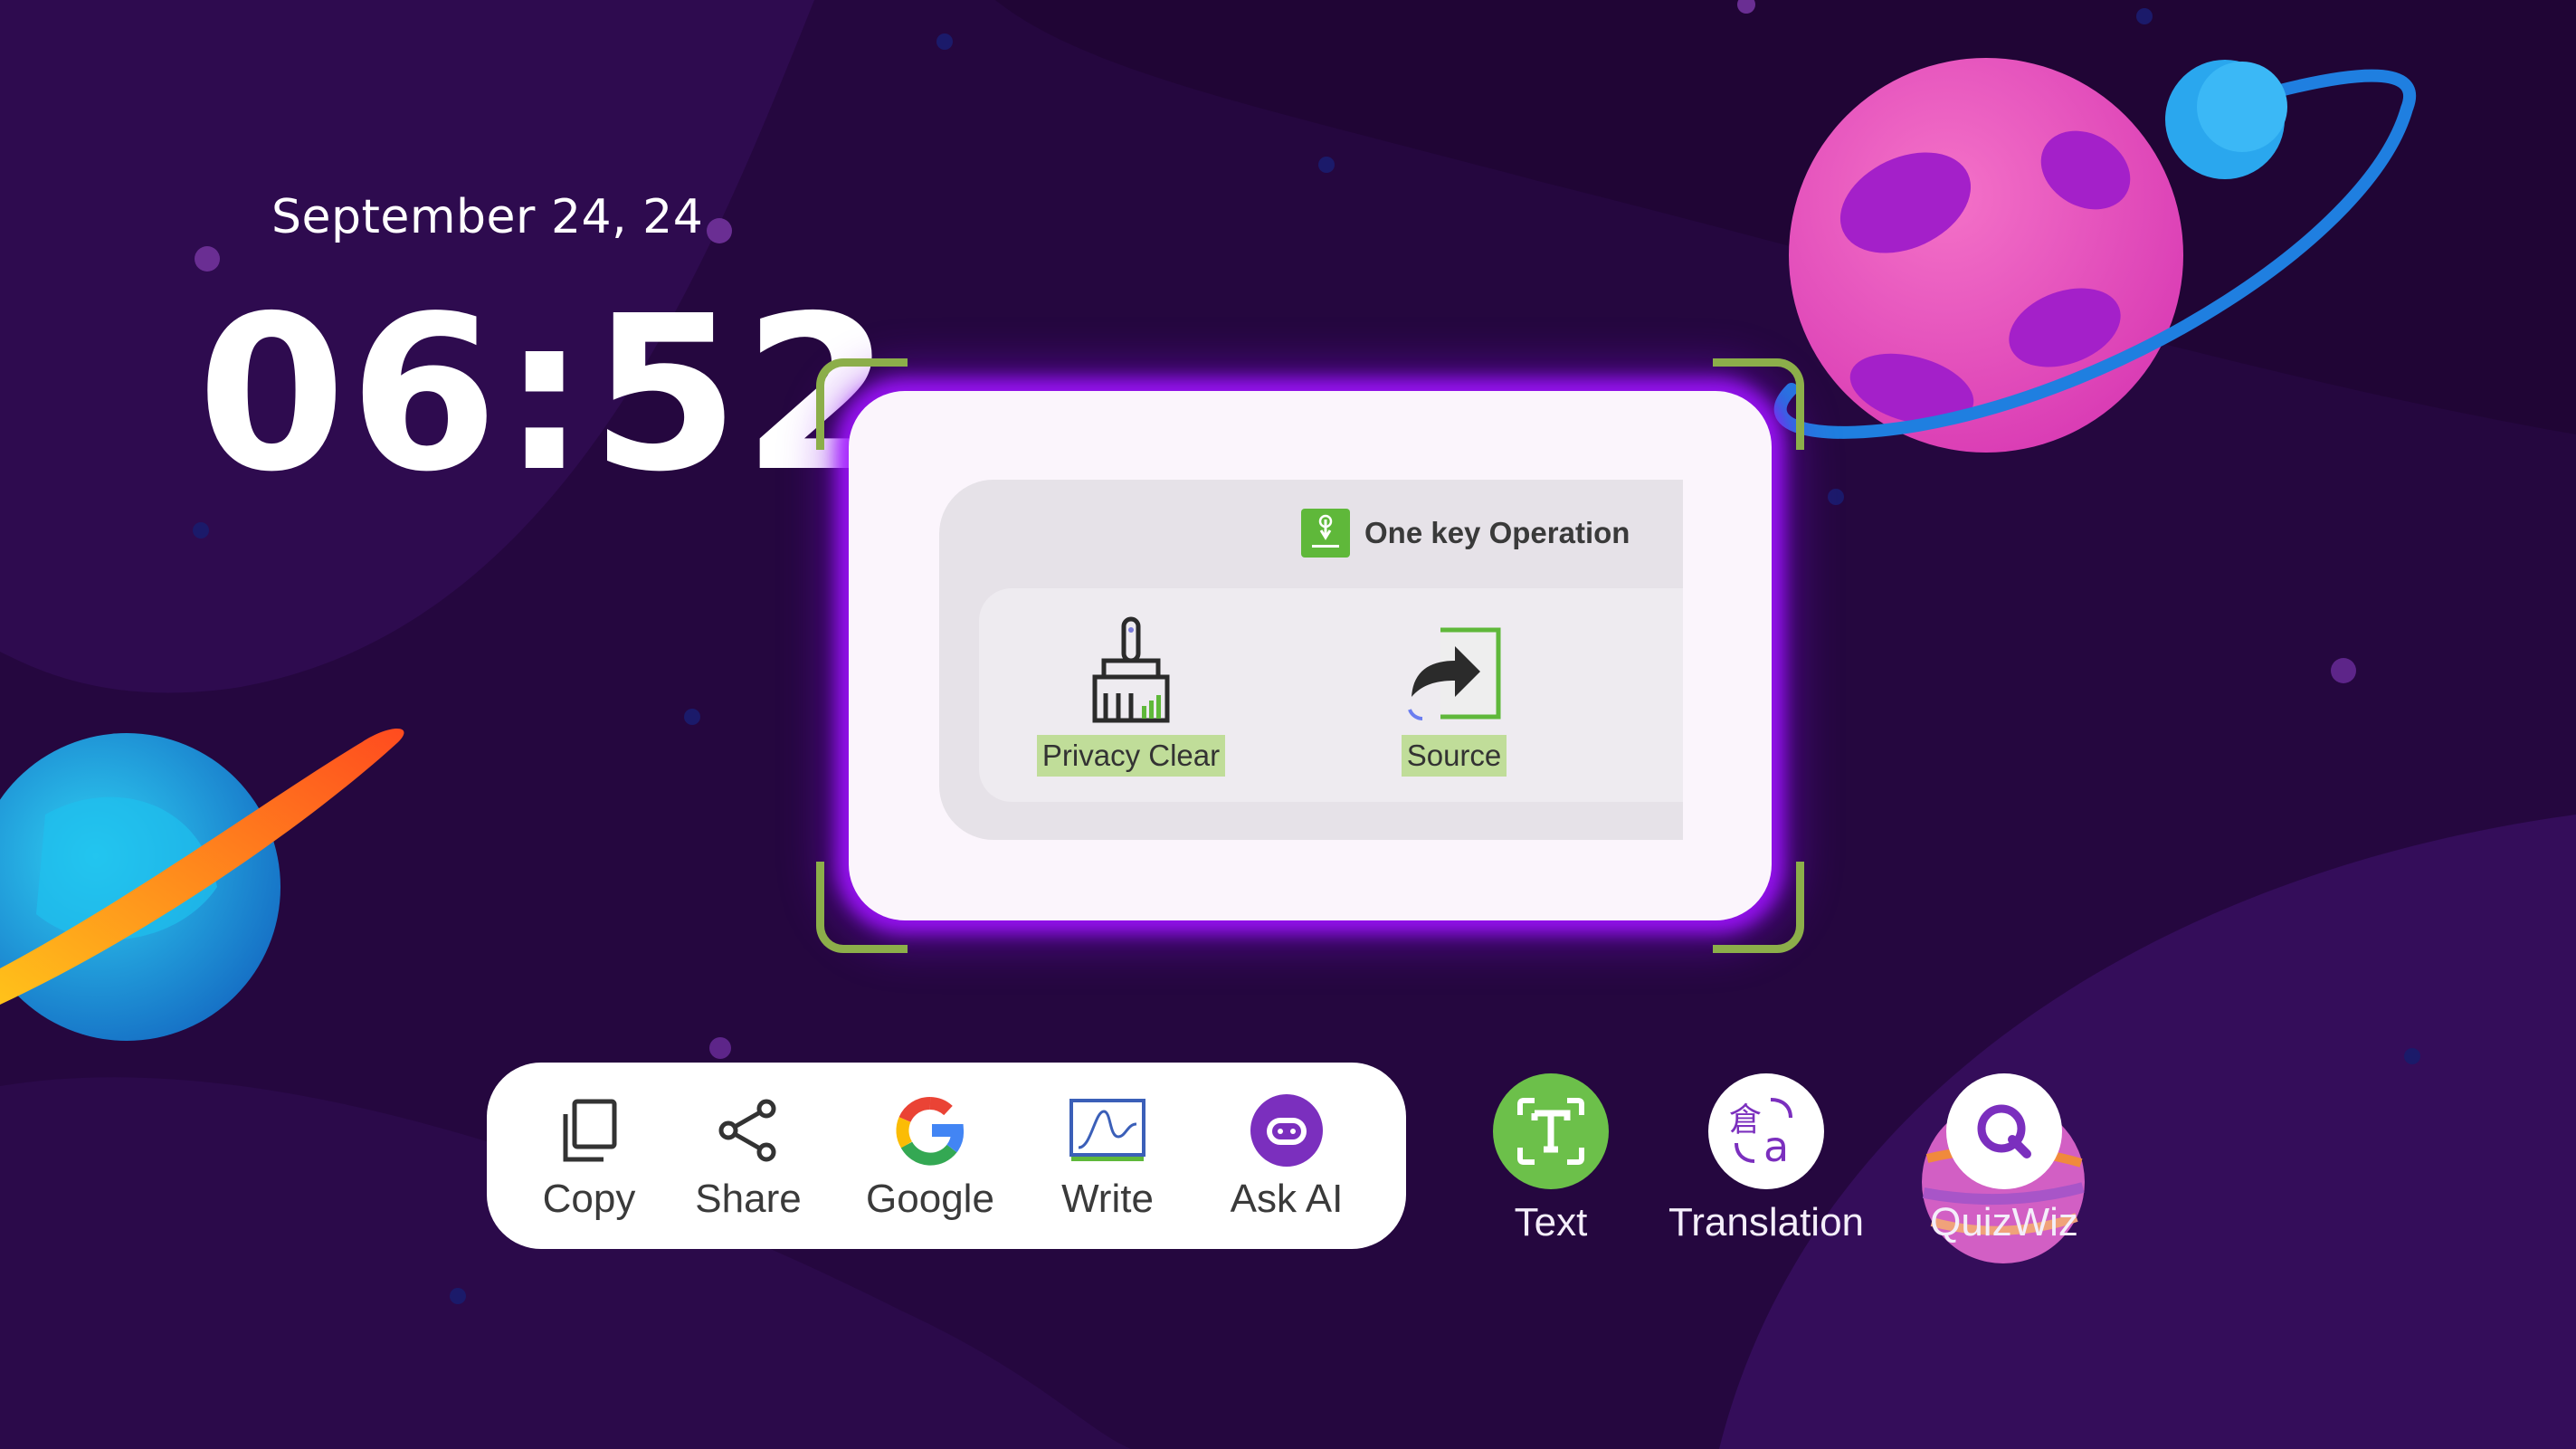 Image resolution: width=2576 pixels, height=1449 pixels. Describe the element at coordinates (930, 1199) in the screenshot. I see `google-label: Google` at that location.